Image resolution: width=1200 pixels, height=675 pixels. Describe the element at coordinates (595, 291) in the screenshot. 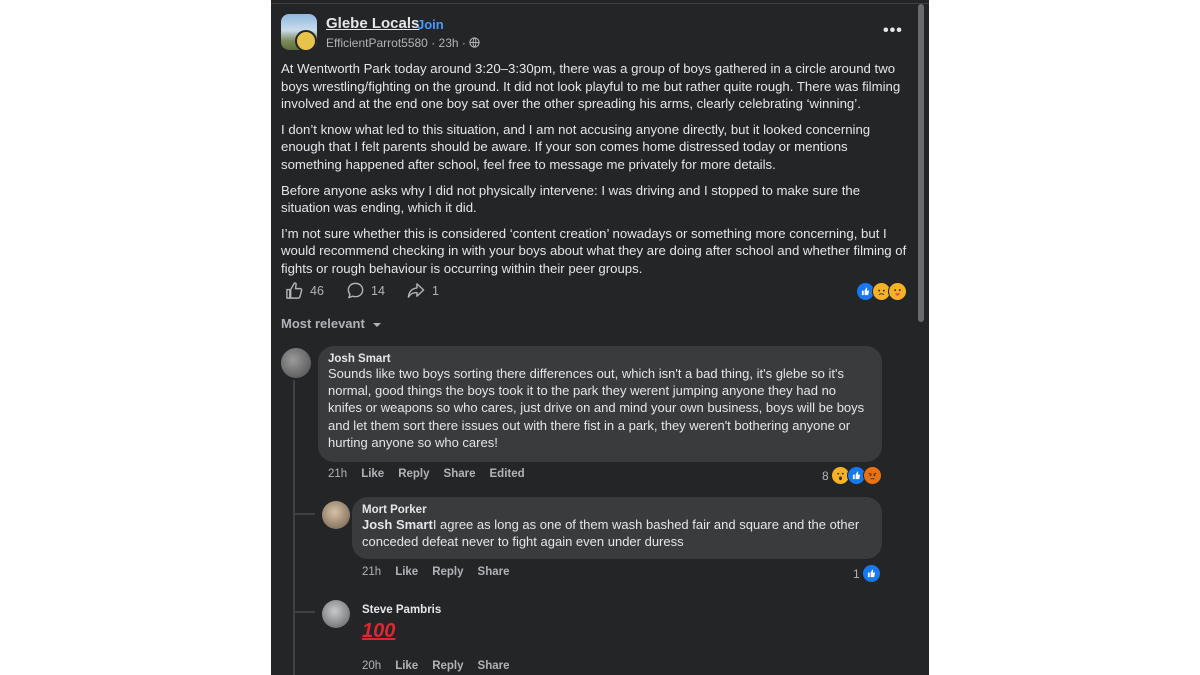

I see `post-actions: 46 14 1` at that location.